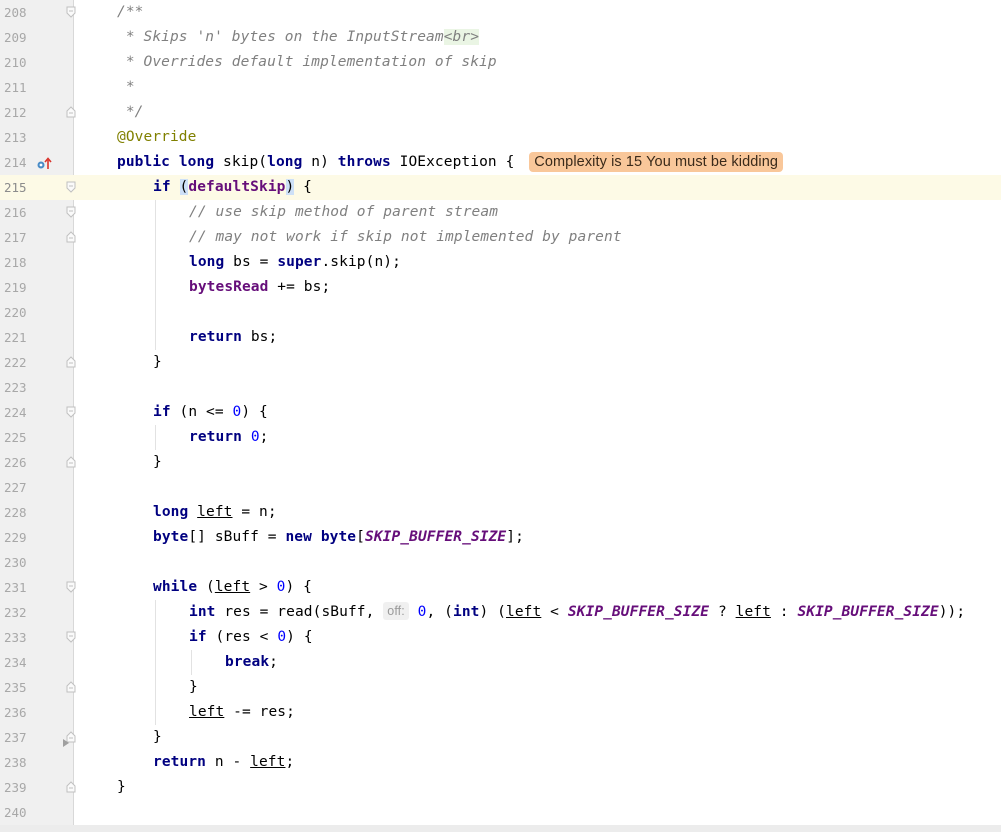 This screenshot has height=832, width=1001. I want to click on code-line: 236 left -= res;, so click(500, 712).